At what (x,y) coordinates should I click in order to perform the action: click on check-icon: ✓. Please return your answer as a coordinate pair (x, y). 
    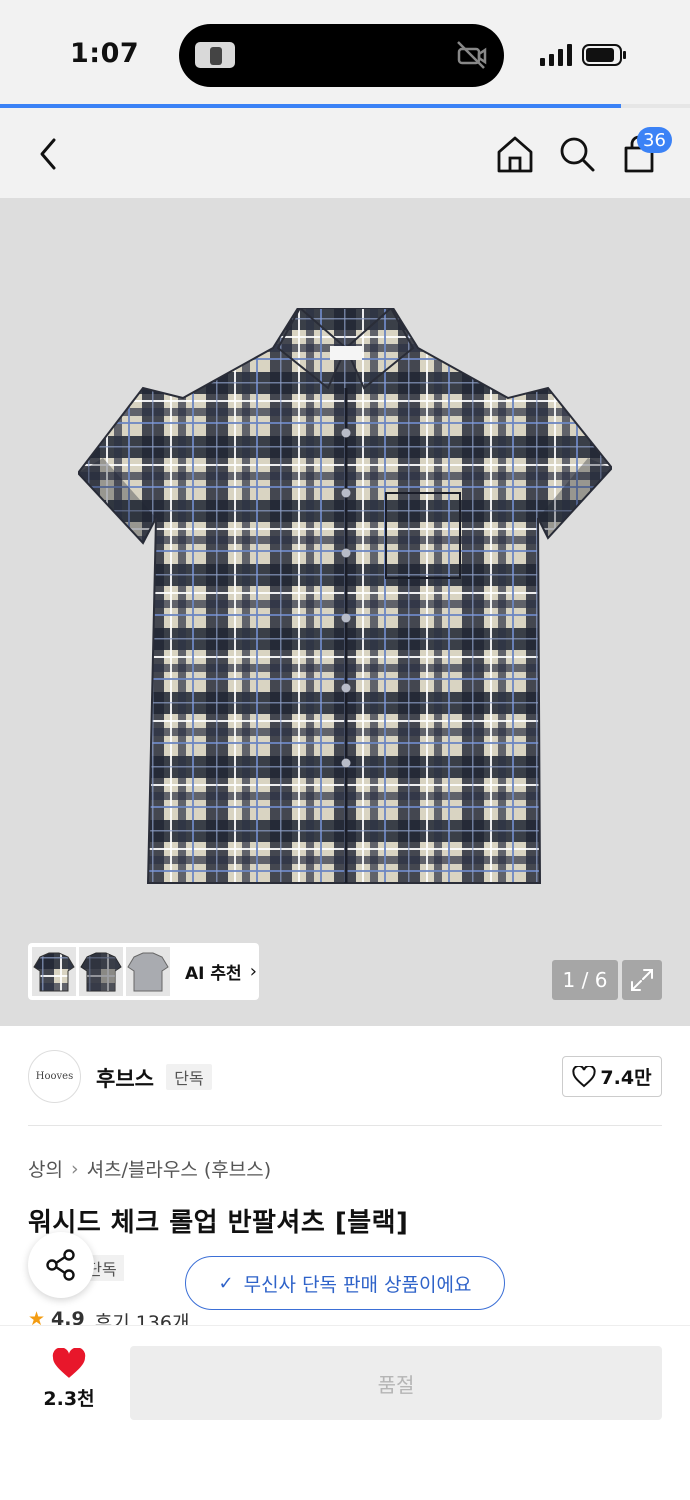
    Looking at the image, I should click on (226, 1283).